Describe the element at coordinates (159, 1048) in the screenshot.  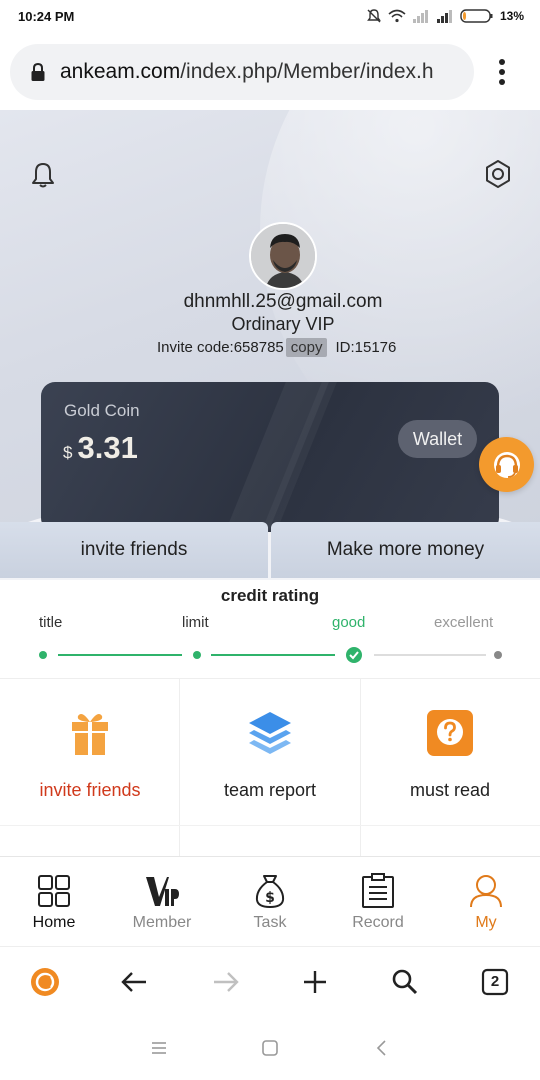
I see `menu-icon` at that location.